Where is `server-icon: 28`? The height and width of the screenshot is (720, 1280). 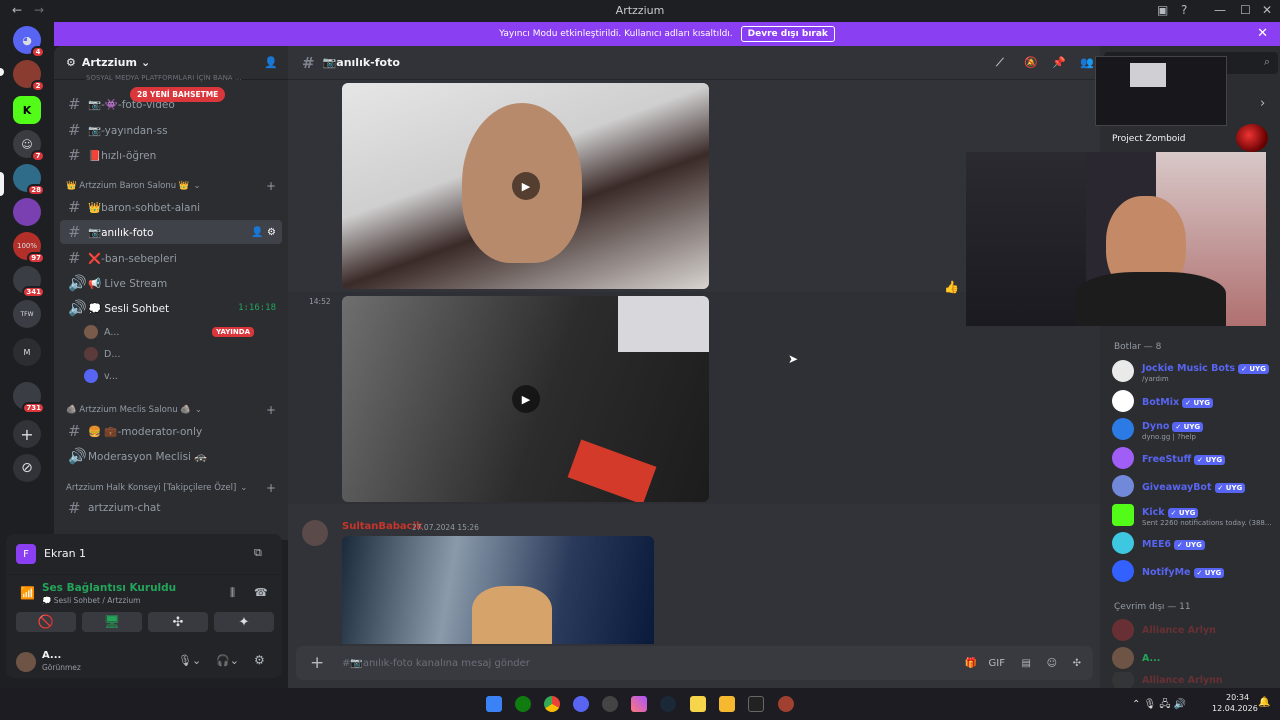 server-icon: 28 is located at coordinates (29, 180).